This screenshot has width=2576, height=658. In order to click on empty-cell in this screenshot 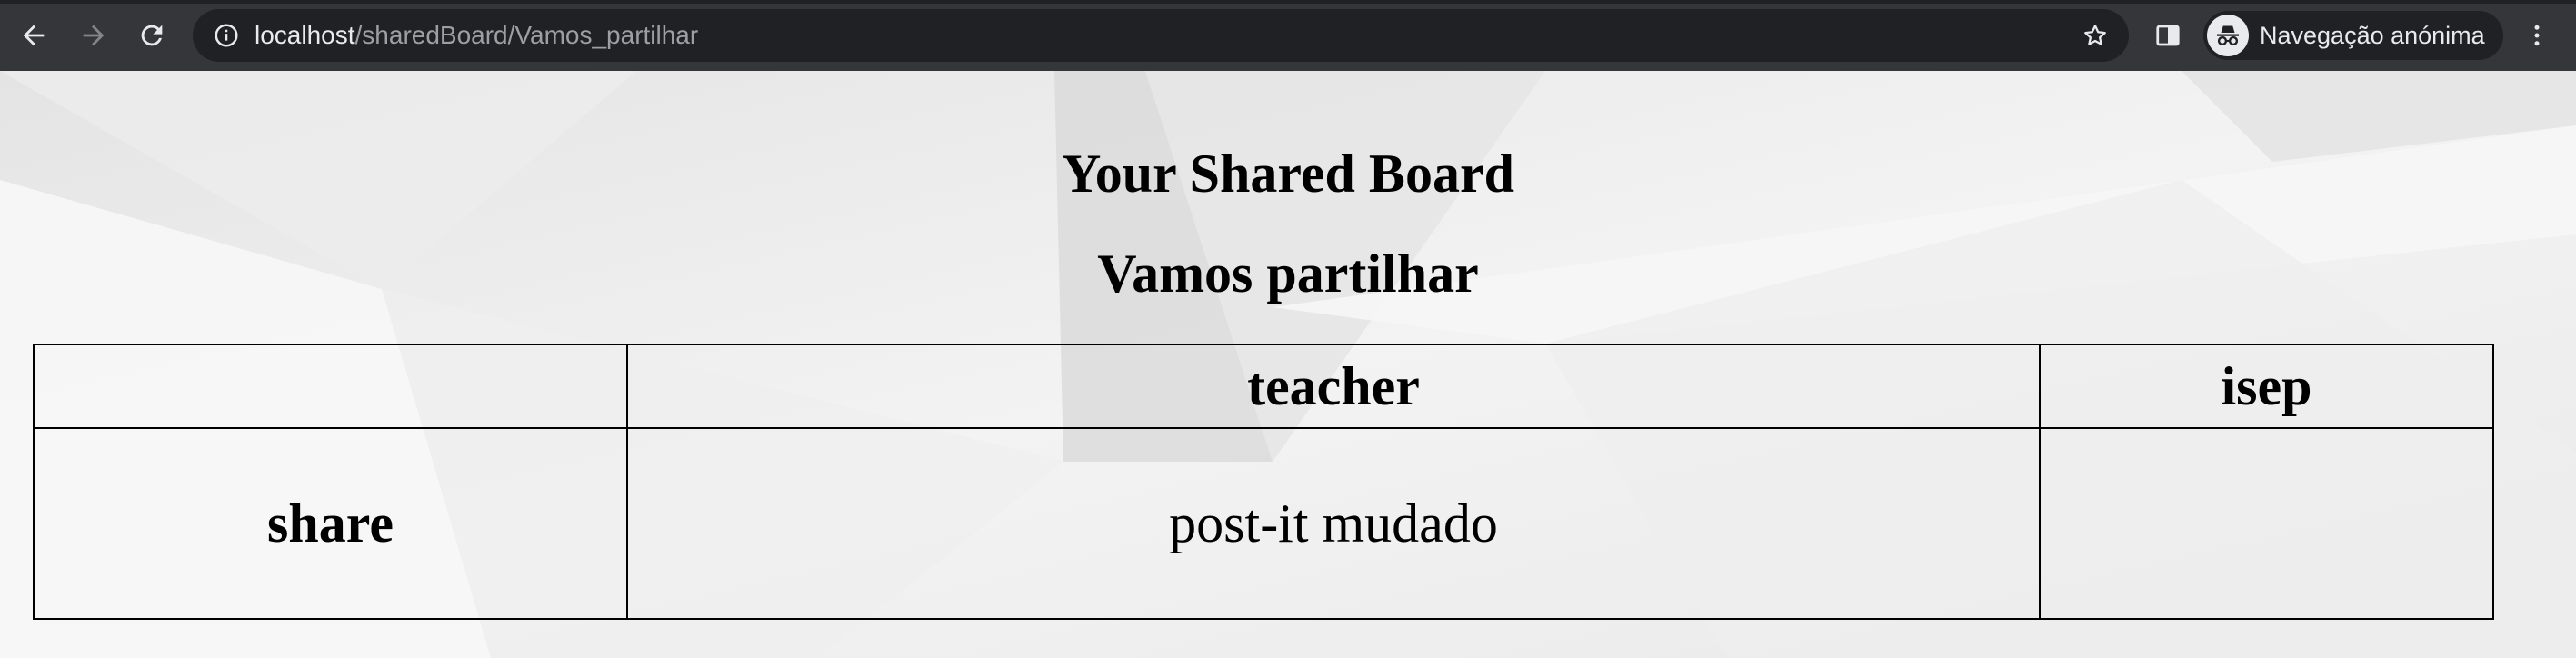, I will do `click(2266, 523)`.